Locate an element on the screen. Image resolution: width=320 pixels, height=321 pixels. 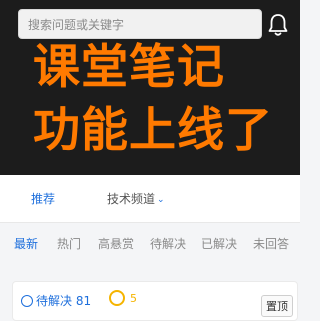
search-placeholder: 搜索问题或关键字 is located at coordinates (76, 25).